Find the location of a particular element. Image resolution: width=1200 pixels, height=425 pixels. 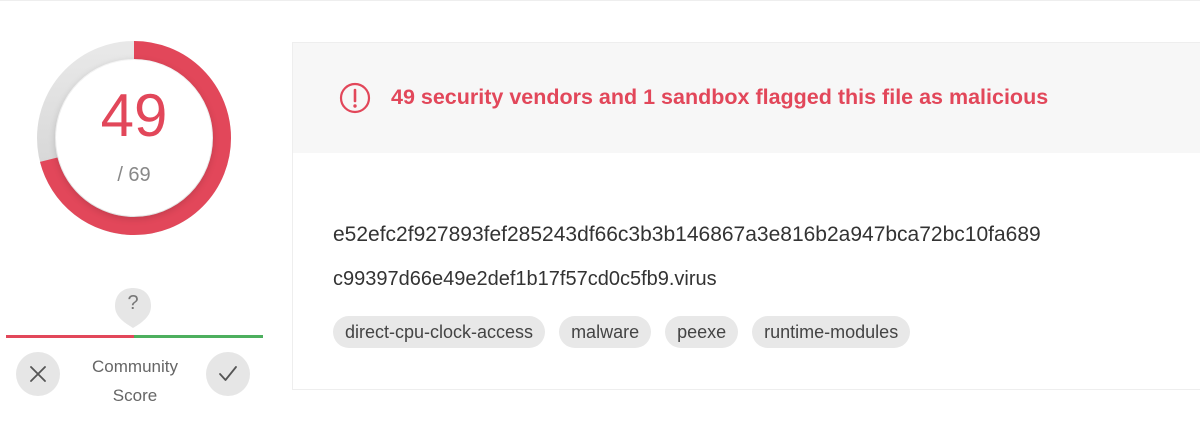

community-score-value: ? is located at coordinates (133, 303).